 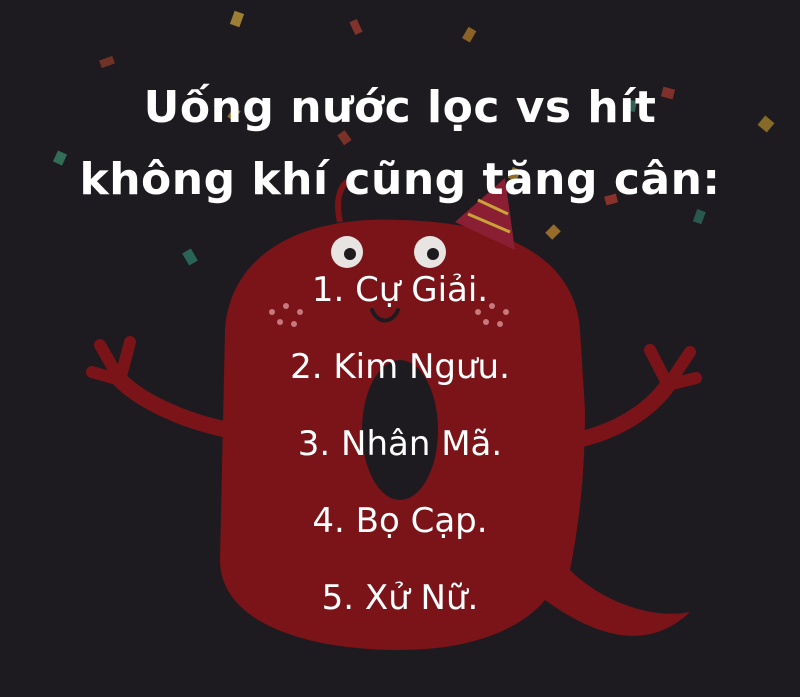 What do you see at coordinates (400, 521) in the screenshot?
I see `list-item: 4. Bọ Cạp.` at bounding box center [400, 521].